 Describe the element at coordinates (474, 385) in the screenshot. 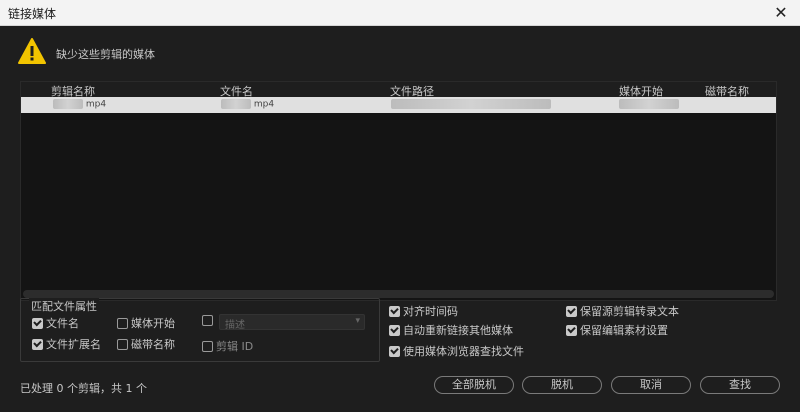

I see `offline-all-button: 全部脱机` at that location.